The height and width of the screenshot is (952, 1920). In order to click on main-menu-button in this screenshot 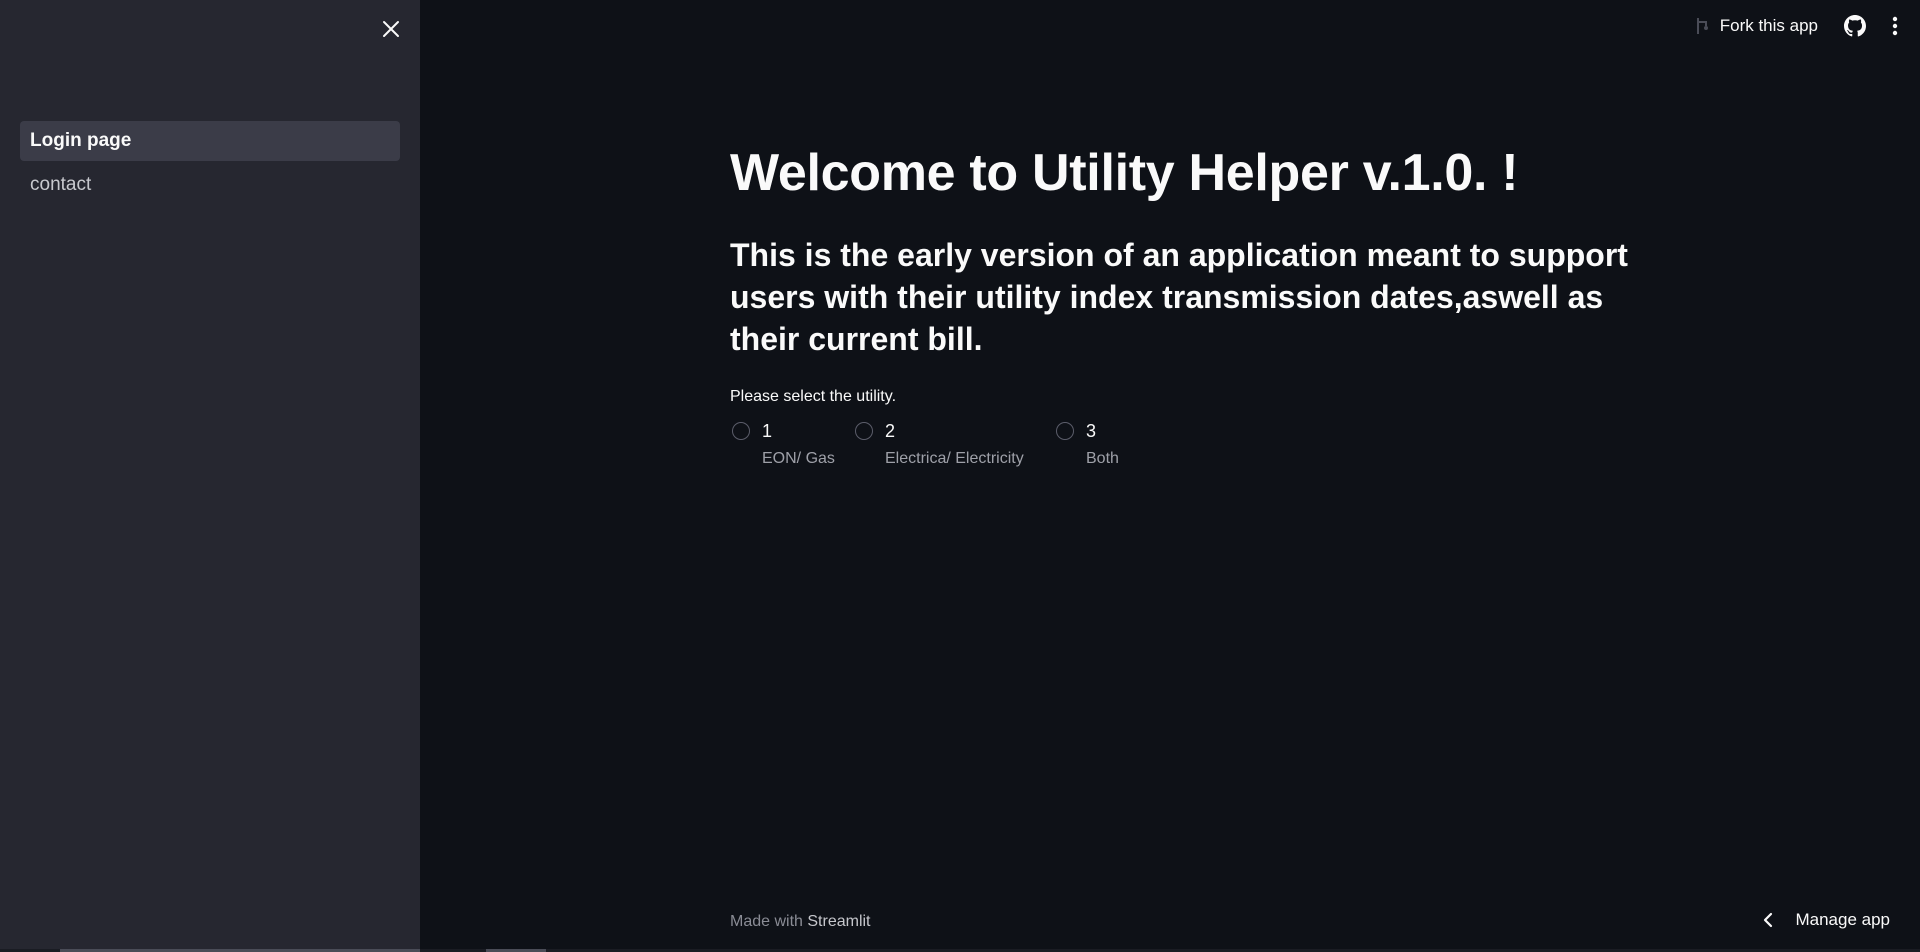, I will do `click(1895, 26)`.